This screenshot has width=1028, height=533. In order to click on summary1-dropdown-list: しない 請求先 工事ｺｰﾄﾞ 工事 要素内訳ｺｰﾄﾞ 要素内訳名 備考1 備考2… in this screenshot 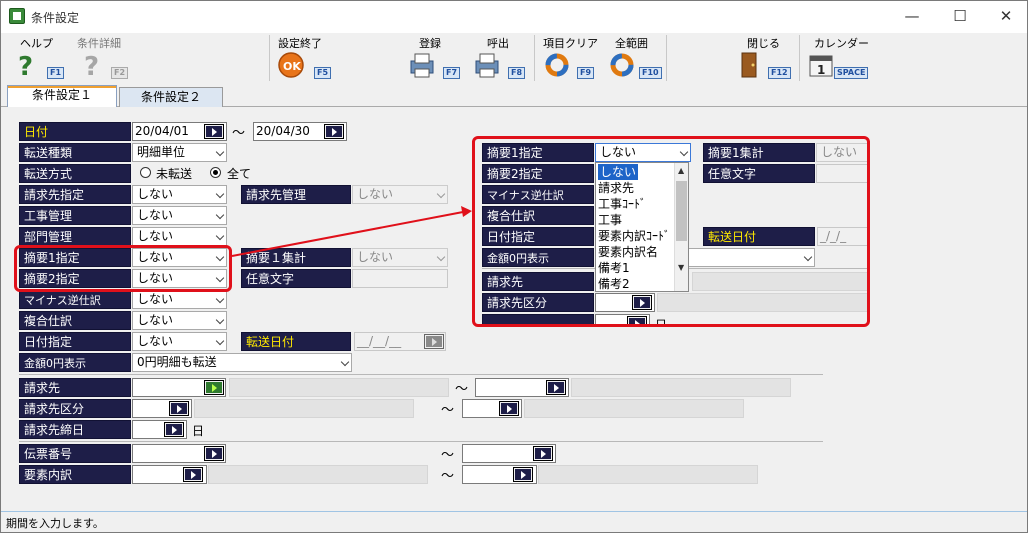, I will do `click(642, 227)`.